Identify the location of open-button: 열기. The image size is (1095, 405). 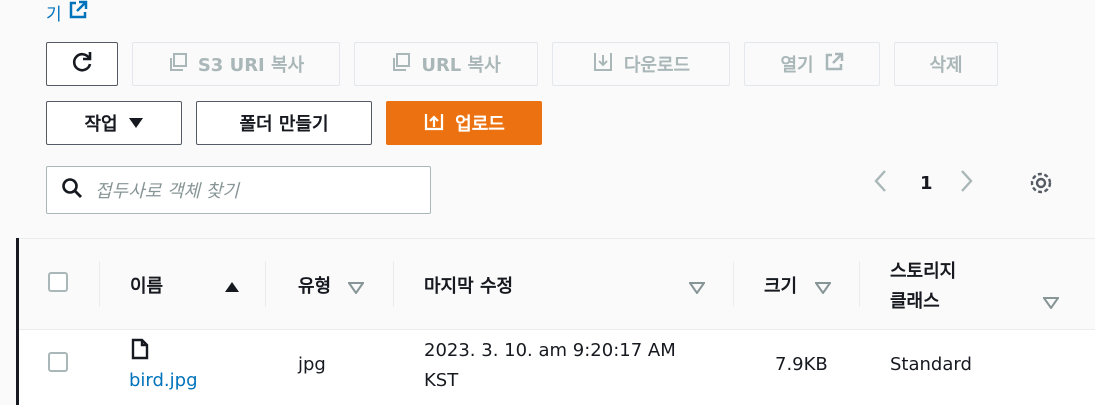
(812, 64).